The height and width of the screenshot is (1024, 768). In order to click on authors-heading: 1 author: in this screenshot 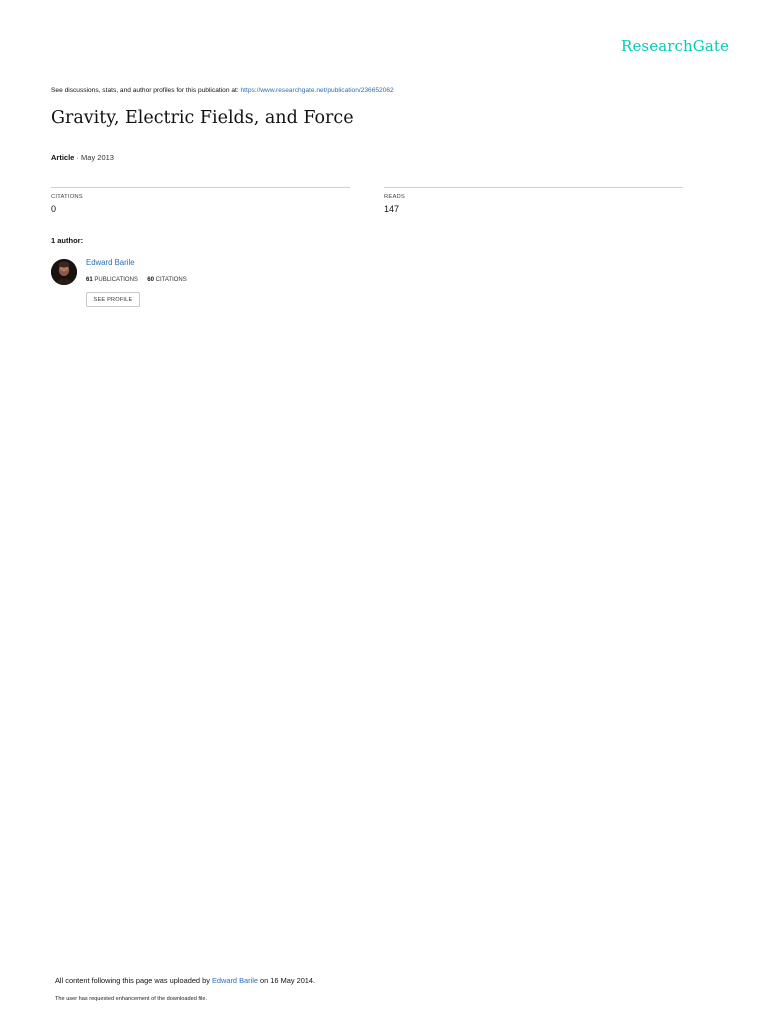, I will do `click(67, 240)`.